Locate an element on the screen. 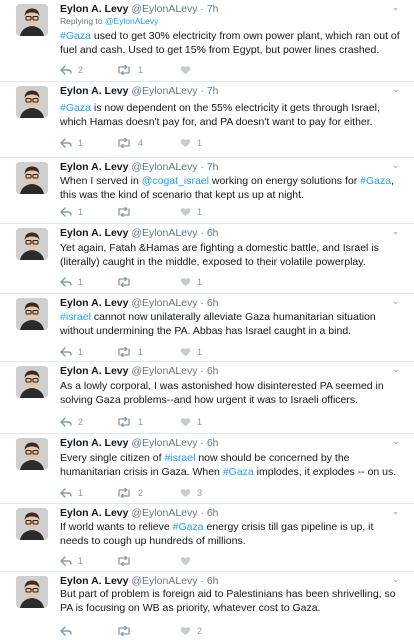 The image size is (414, 640). like-button: 2 is located at coordinates (191, 631).